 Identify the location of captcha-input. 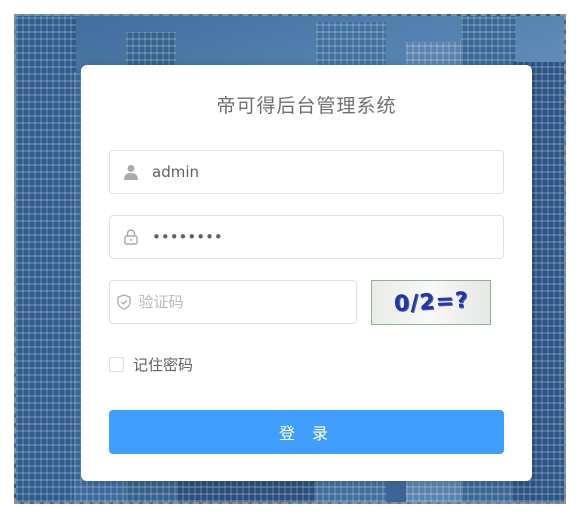
(247, 302).